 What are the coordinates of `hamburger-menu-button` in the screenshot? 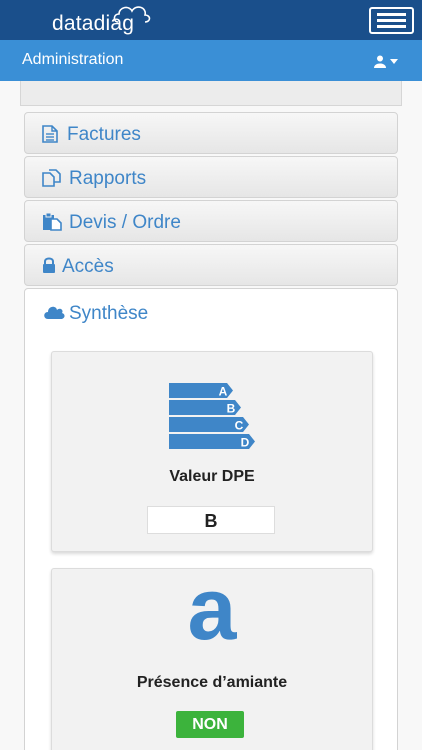 It's located at (391, 20).